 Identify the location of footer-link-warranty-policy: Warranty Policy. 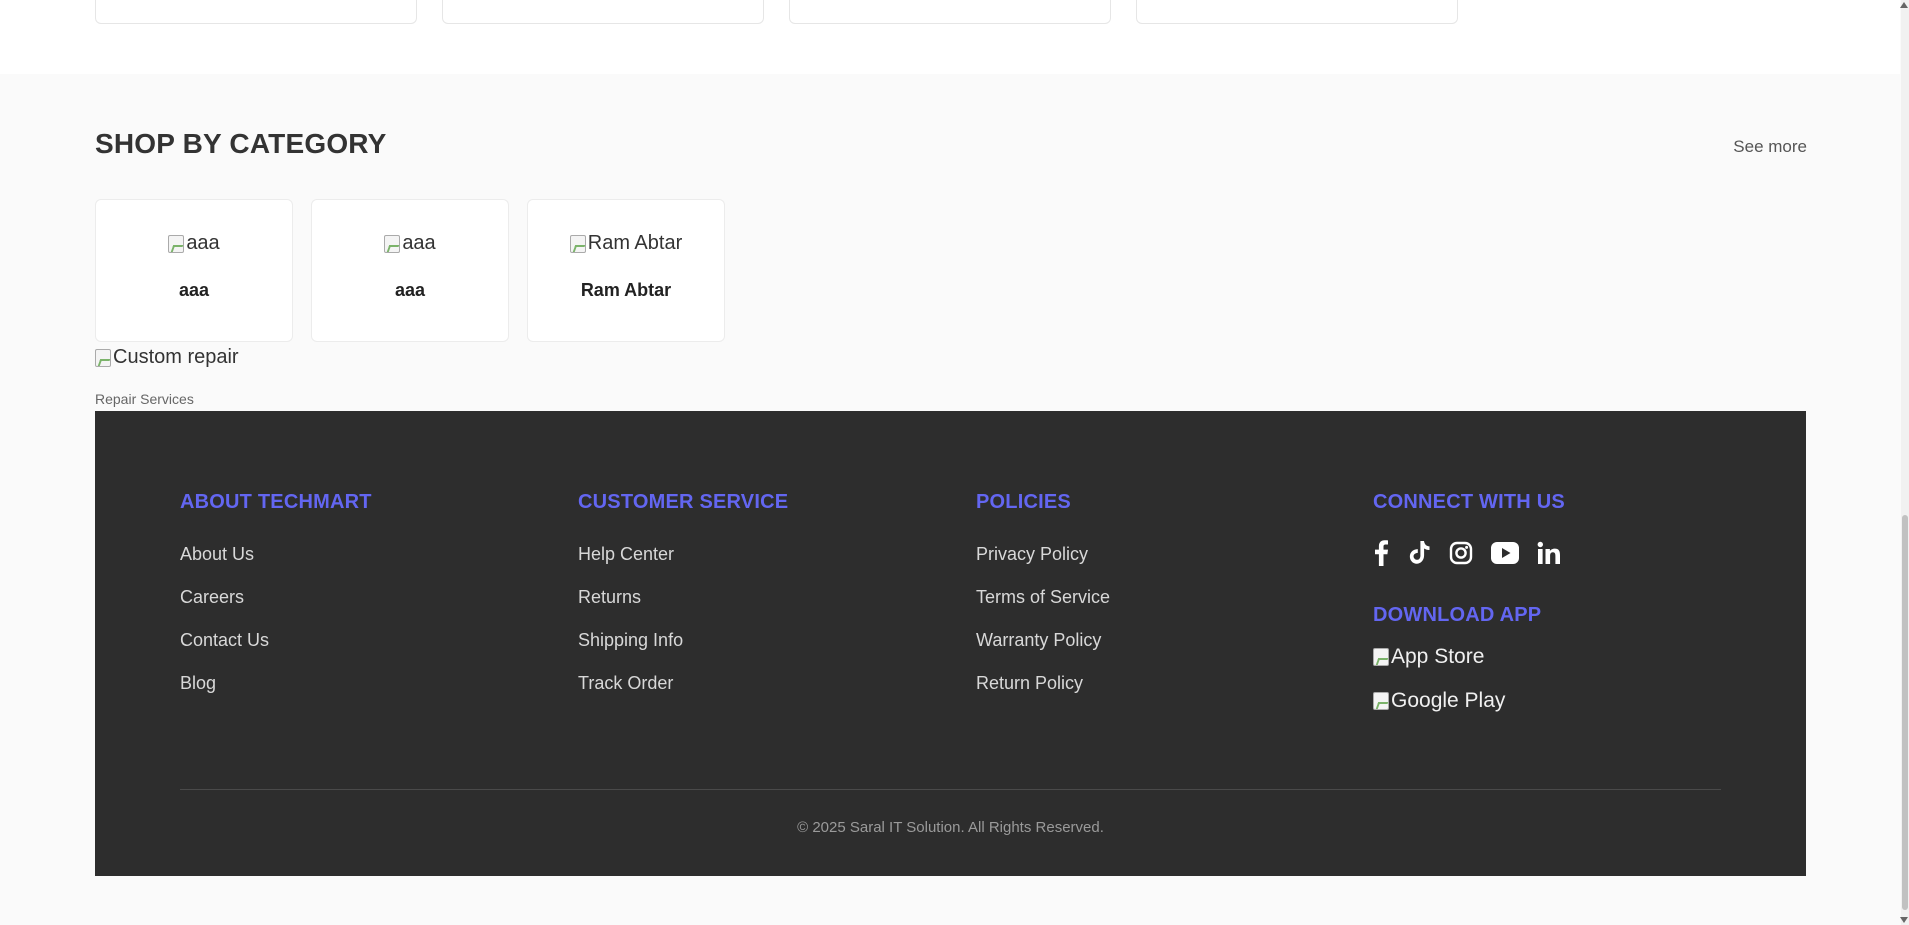
(1043, 651).